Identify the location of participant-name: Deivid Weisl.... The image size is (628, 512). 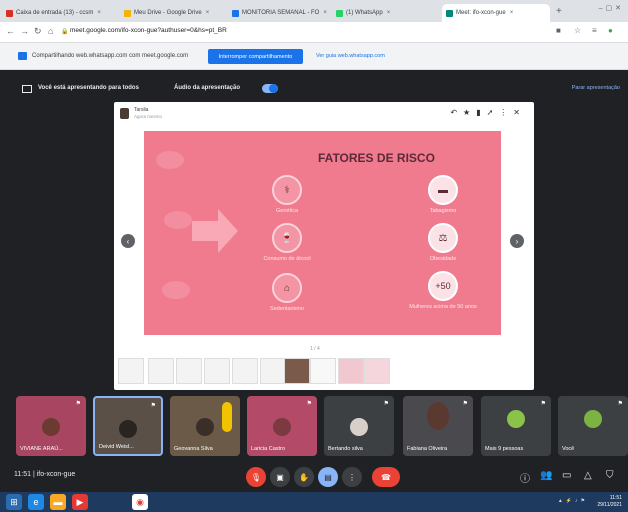
(116, 447).